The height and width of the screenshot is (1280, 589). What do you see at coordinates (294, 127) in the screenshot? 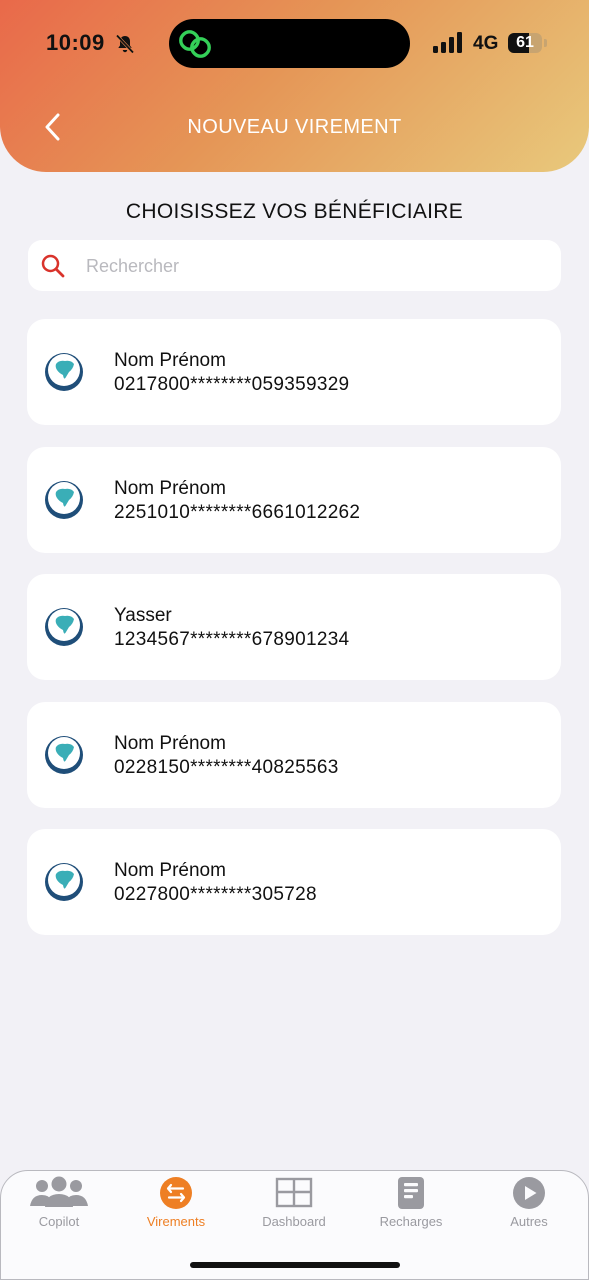
I see `page-title: NOUVEAU VIREMENT` at bounding box center [294, 127].